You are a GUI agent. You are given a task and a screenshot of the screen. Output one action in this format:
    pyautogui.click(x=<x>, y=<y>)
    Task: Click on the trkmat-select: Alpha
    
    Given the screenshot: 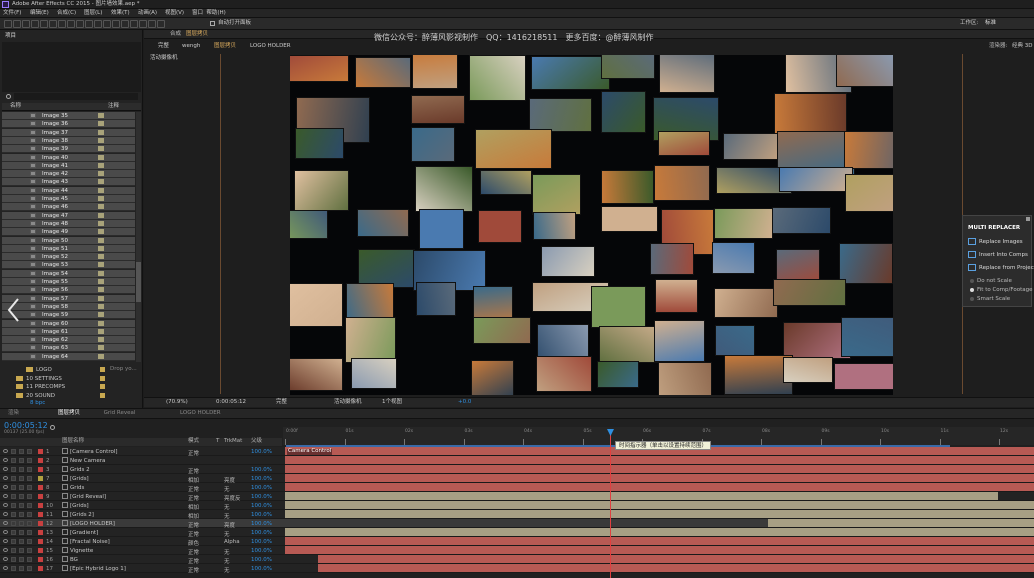 What is the action you would take?
    pyautogui.click(x=232, y=542)
    